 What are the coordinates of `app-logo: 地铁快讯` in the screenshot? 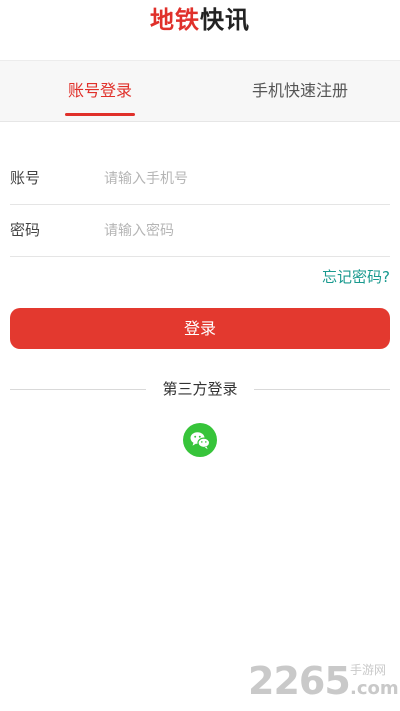 It's located at (200, 20).